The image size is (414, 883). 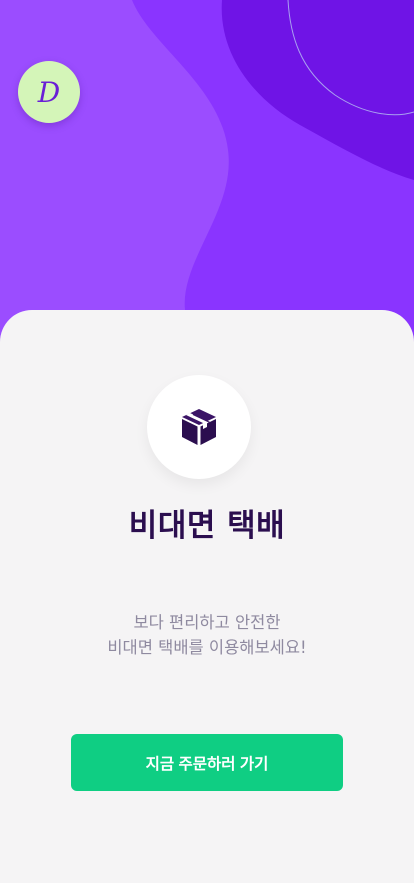 I want to click on description: 보다 편리하고 안전한 비대면 택배를 이용해보세요!, so click(x=207, y=635).